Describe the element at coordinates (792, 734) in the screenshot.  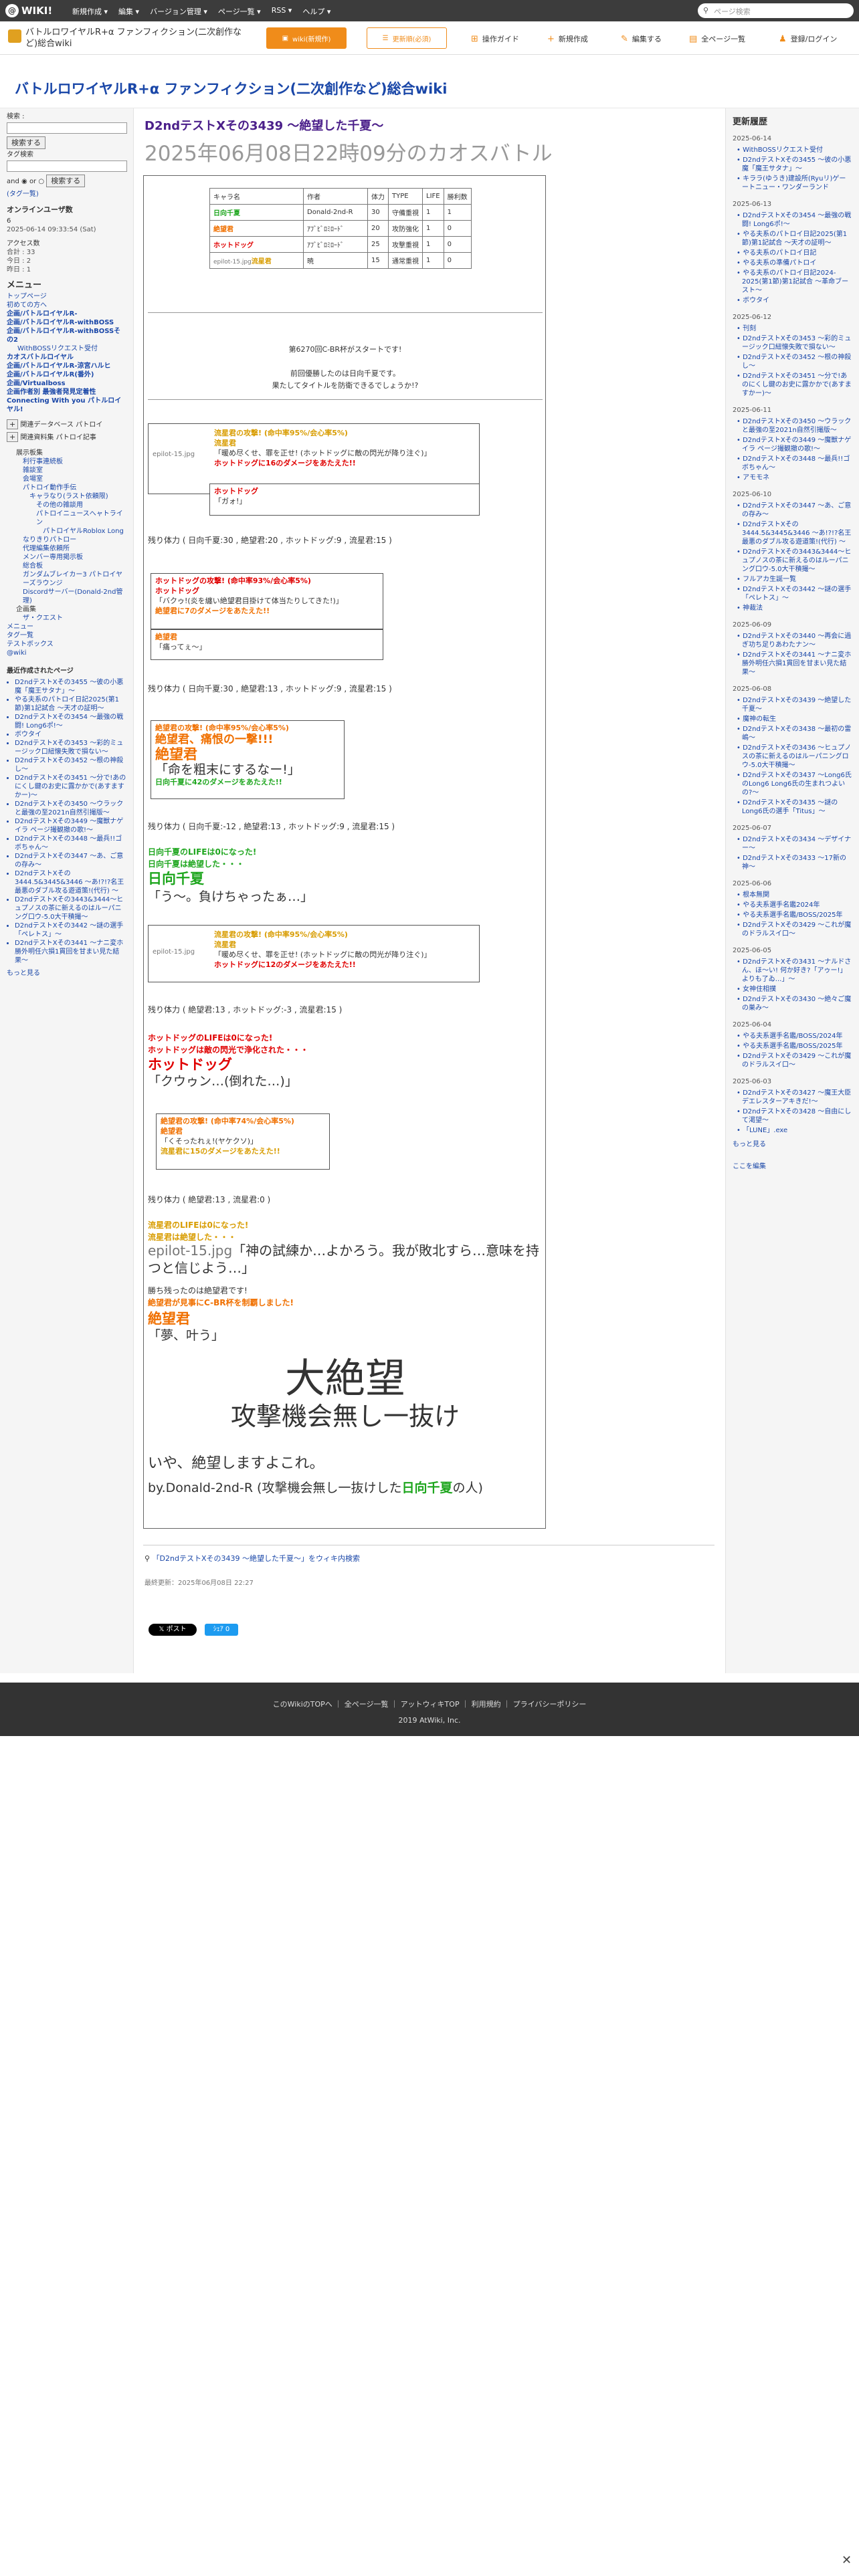
I see `history-item: • D2ndテストXその3438 〜最初の雷嶋〜` at that location.